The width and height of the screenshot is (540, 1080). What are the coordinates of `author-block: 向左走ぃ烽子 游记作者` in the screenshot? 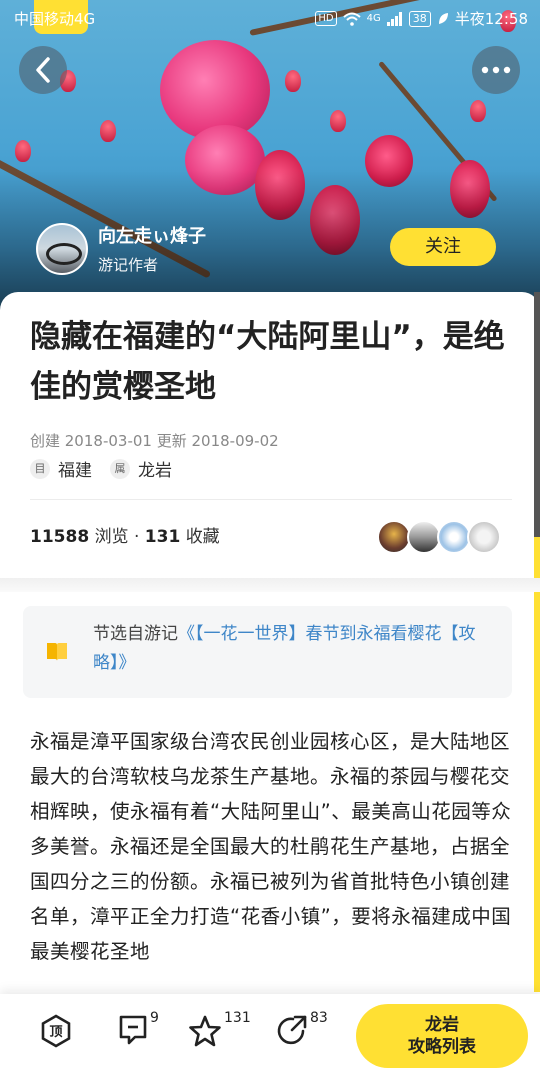 It's located at (121, 248).